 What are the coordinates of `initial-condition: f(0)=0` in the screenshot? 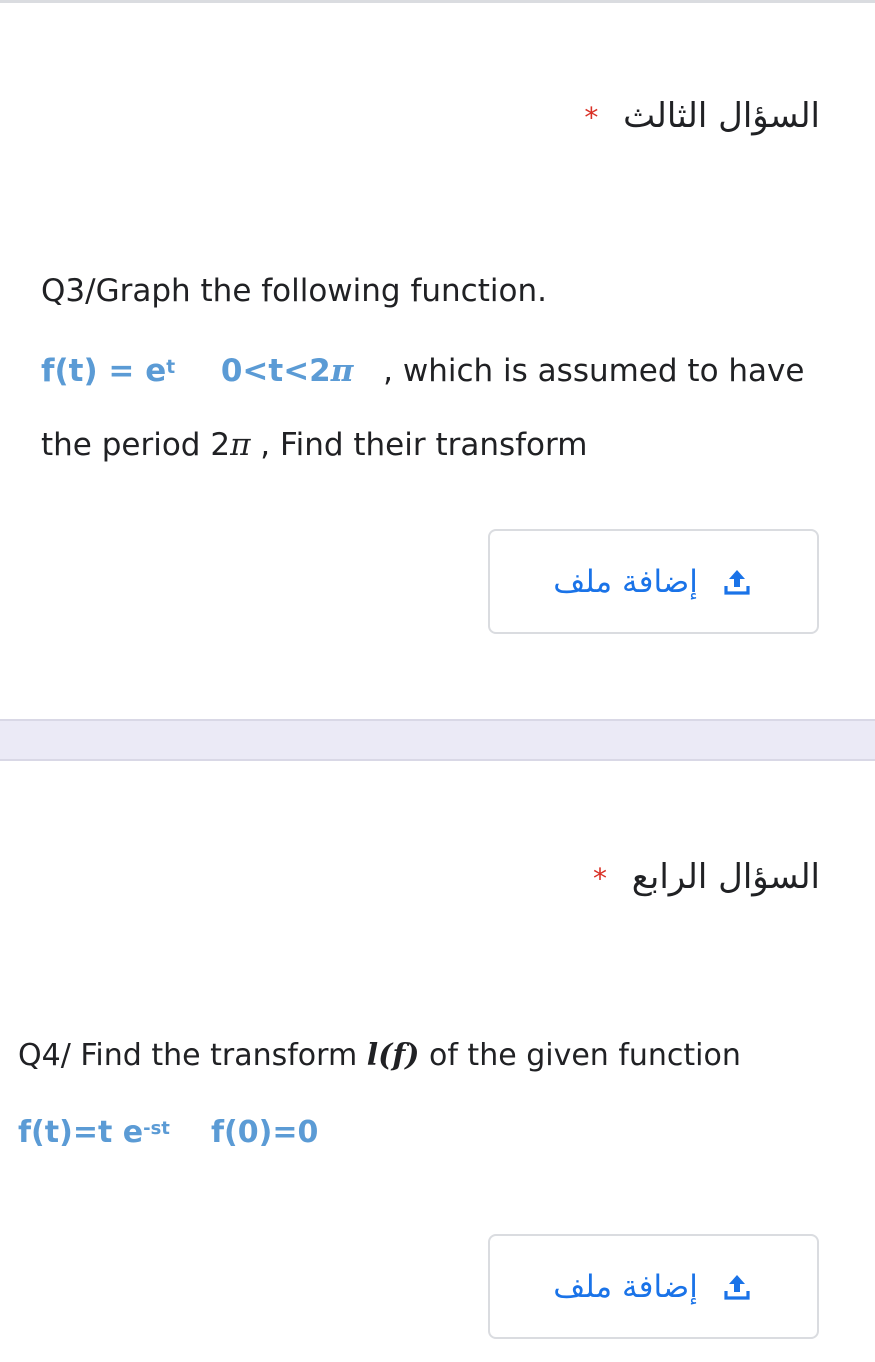 It's located at (264, 1132).